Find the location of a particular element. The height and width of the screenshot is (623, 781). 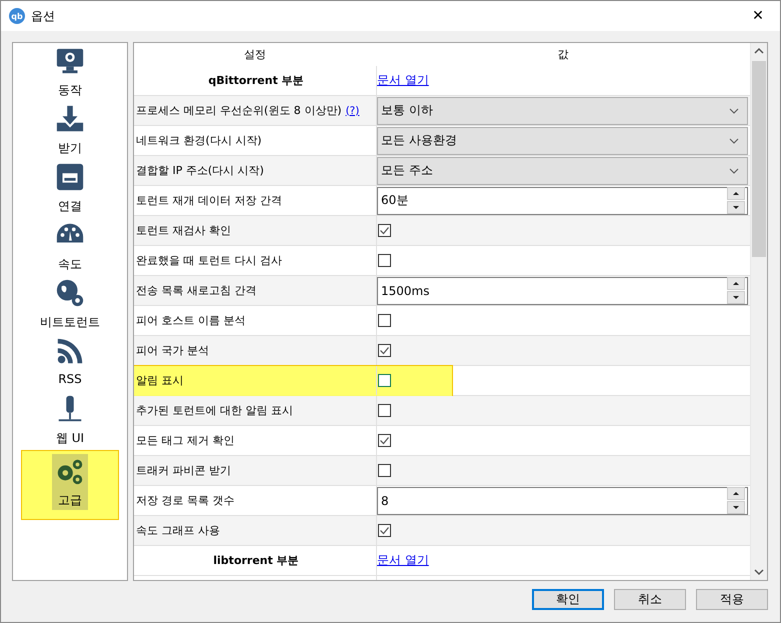

sidebar-item: 동작 is located at coordinates (70, 73).